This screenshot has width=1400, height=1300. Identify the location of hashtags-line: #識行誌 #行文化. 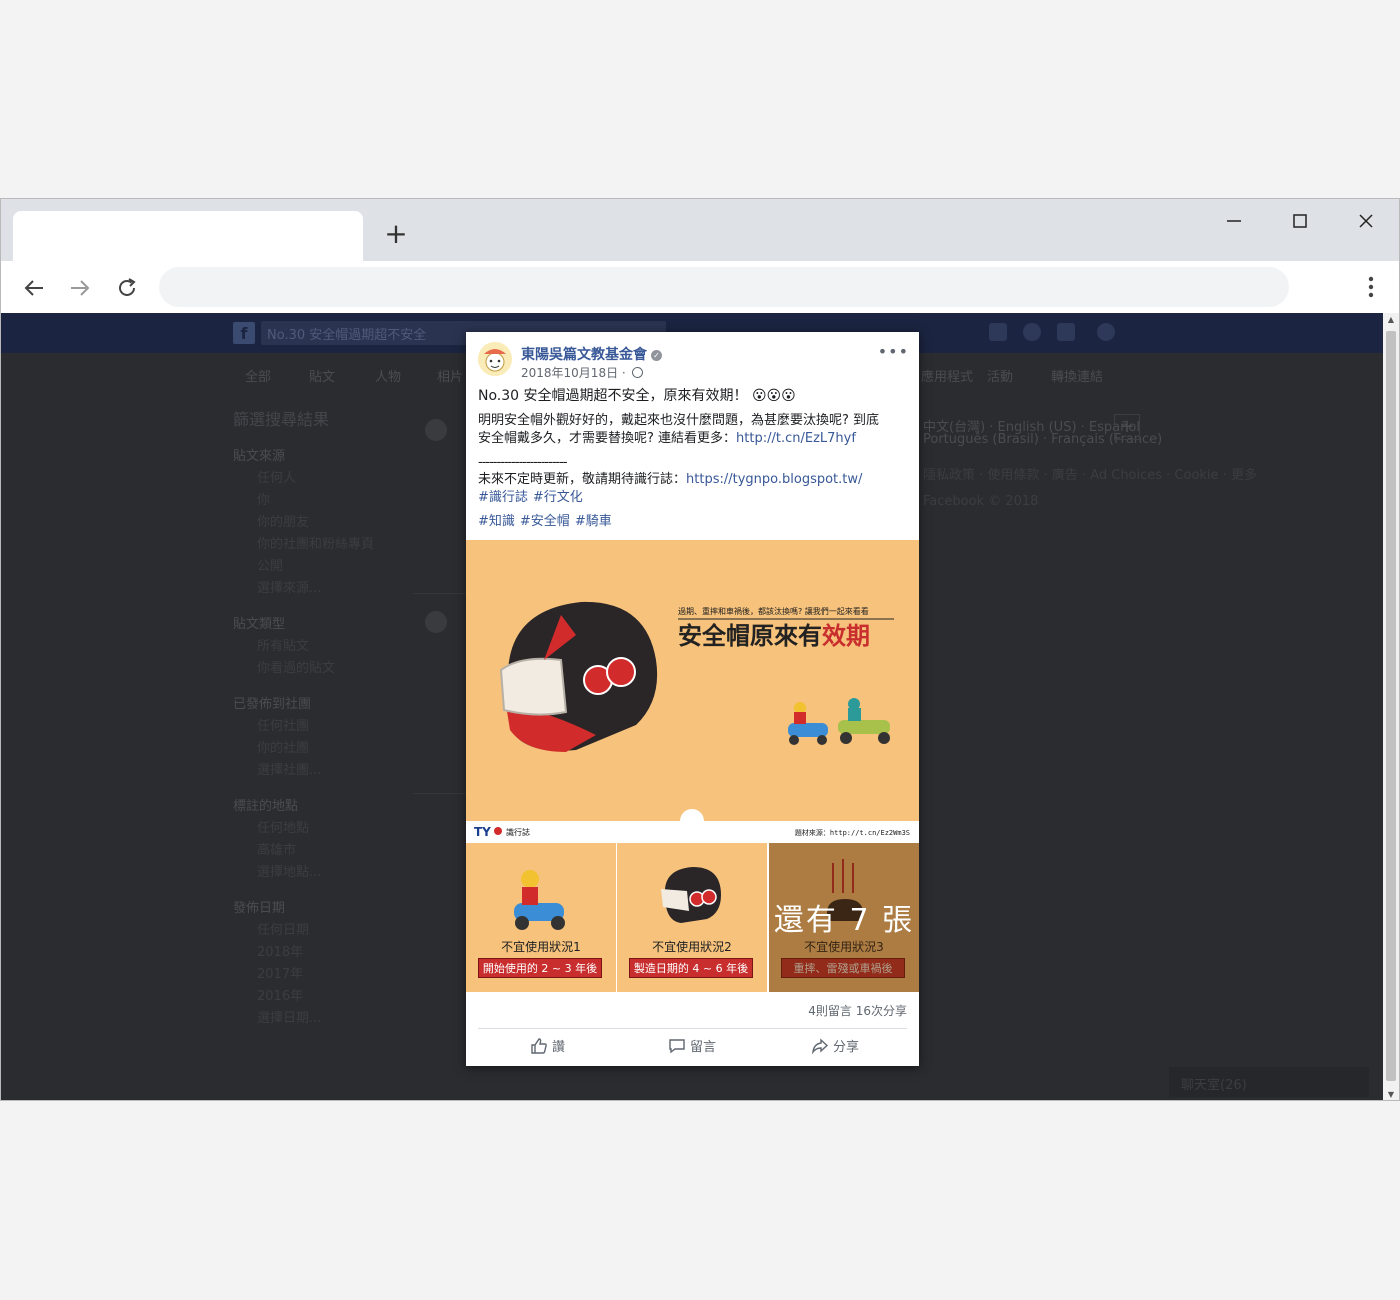
(533, 498).